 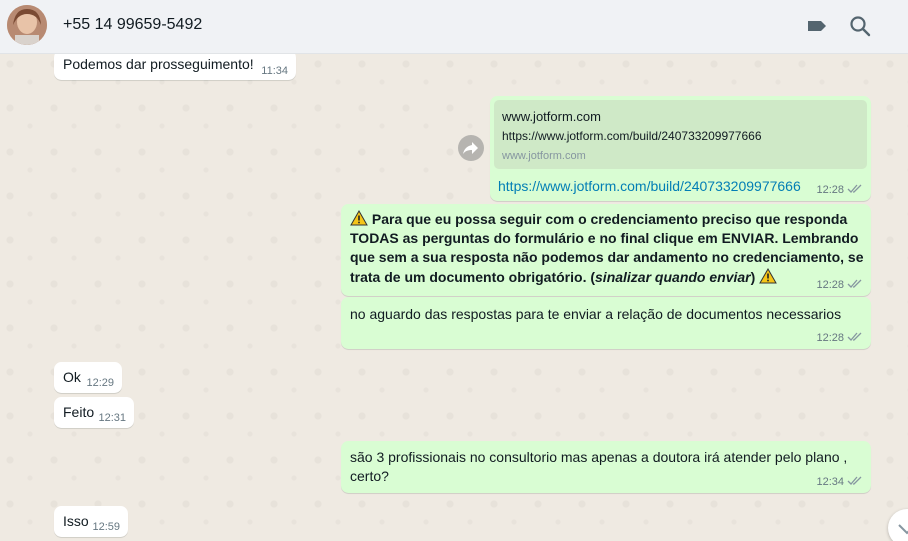 I want to click on message-time: 12:31, so click(x=112, y=418).